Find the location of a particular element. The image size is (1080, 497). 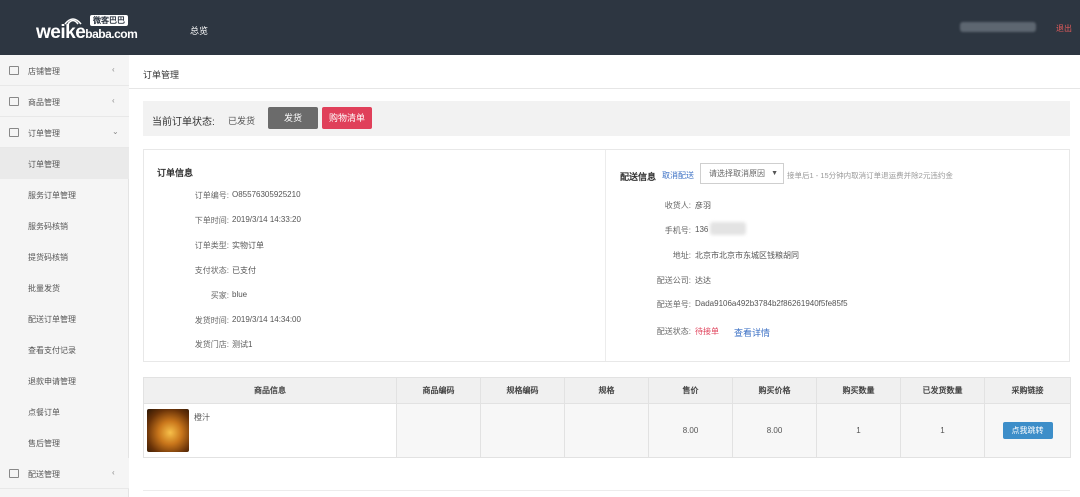

sidebar-item: 店铺管理 ‹ is located at coordinates (64, 70).